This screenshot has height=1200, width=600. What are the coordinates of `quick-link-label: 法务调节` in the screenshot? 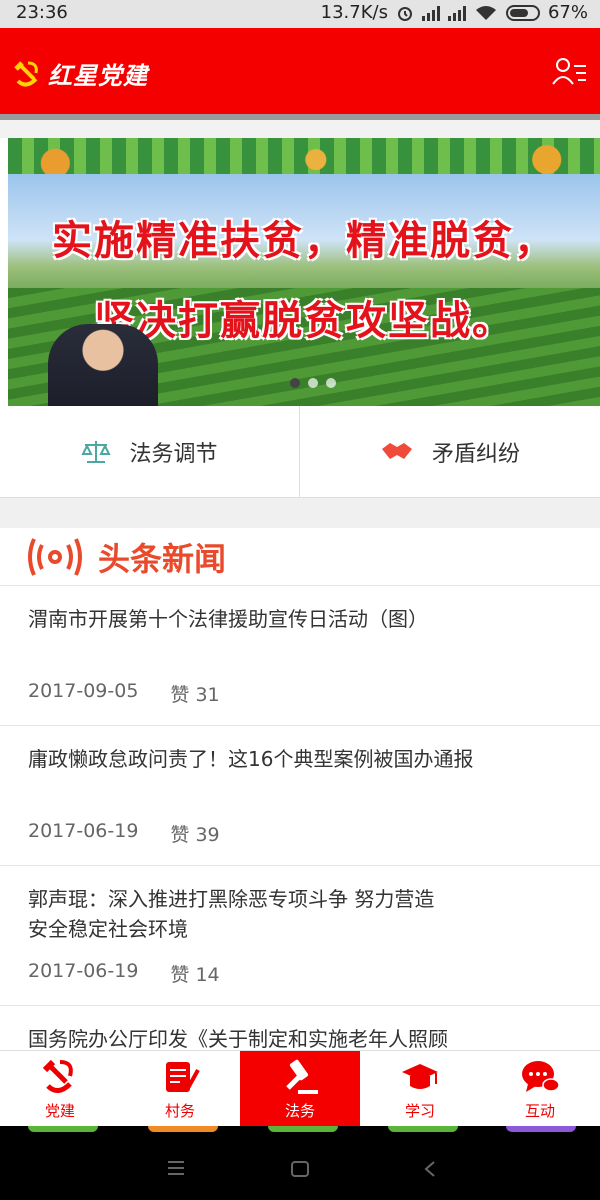 It's located at (173, 454).